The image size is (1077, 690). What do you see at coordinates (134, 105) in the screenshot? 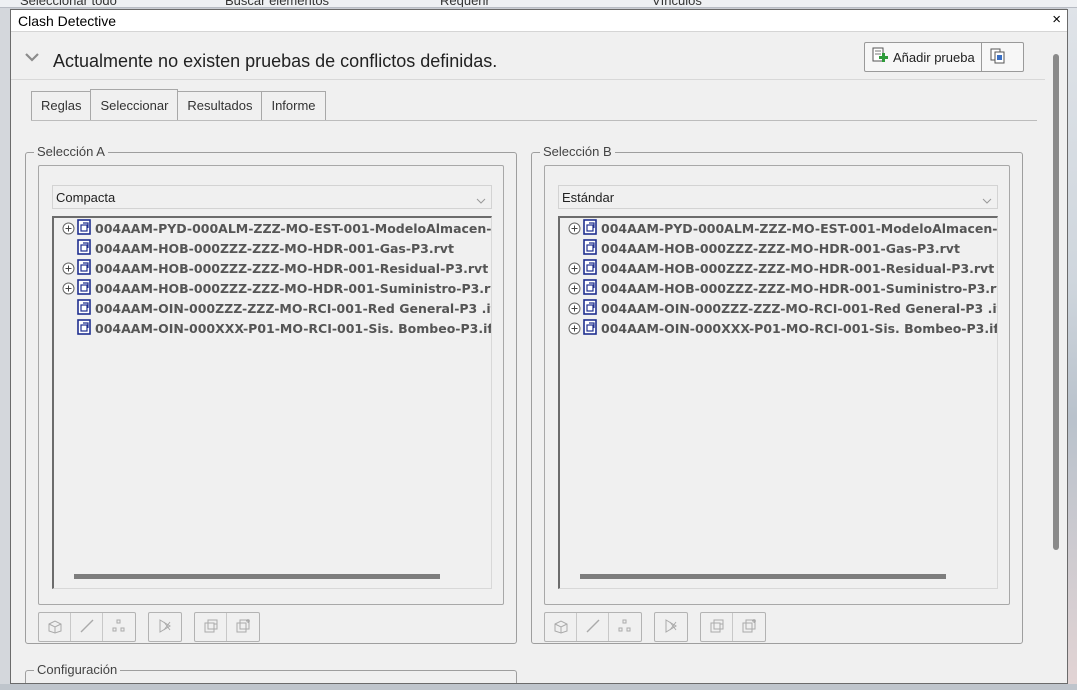
I see `tab-seleccionar: Seleccionar` at bounding box center [134, 105].